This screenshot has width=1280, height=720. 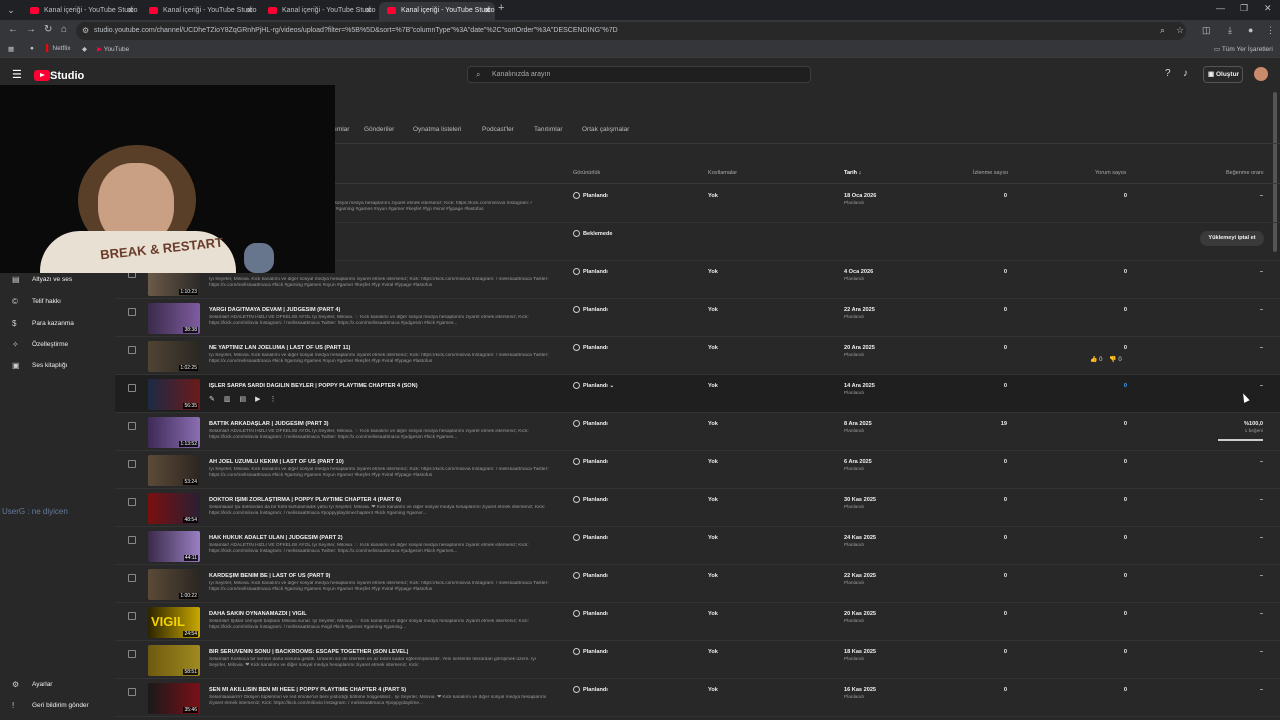 I want to click on profile-icon: ●, so click(x=1250, y=30).